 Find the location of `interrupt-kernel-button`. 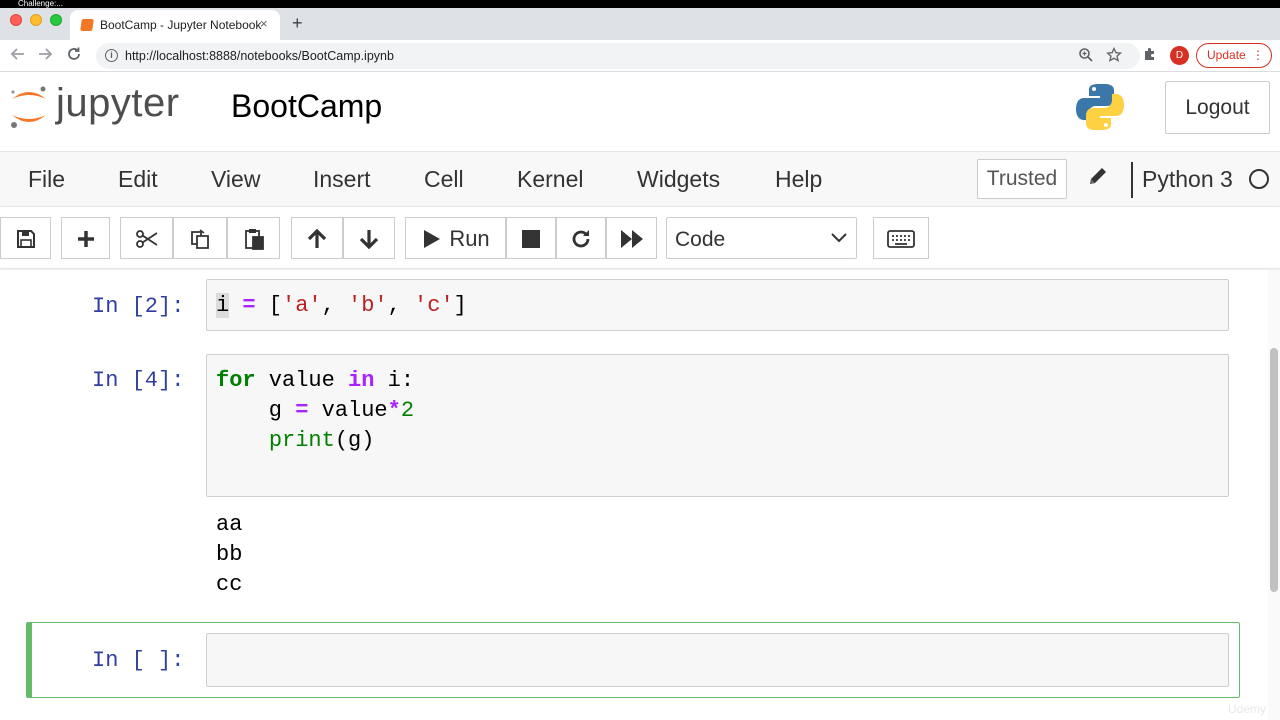

interrupt-kernel-button is located at coordinates (531, 238).